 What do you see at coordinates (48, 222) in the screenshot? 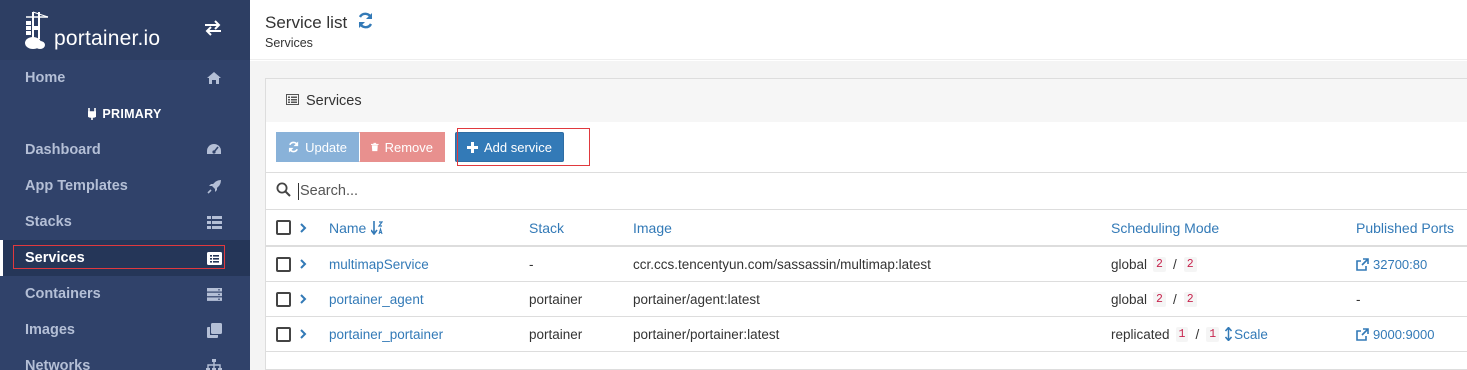
I see `sidebar-item-label: Stacks` at bounding box center [48, 222].